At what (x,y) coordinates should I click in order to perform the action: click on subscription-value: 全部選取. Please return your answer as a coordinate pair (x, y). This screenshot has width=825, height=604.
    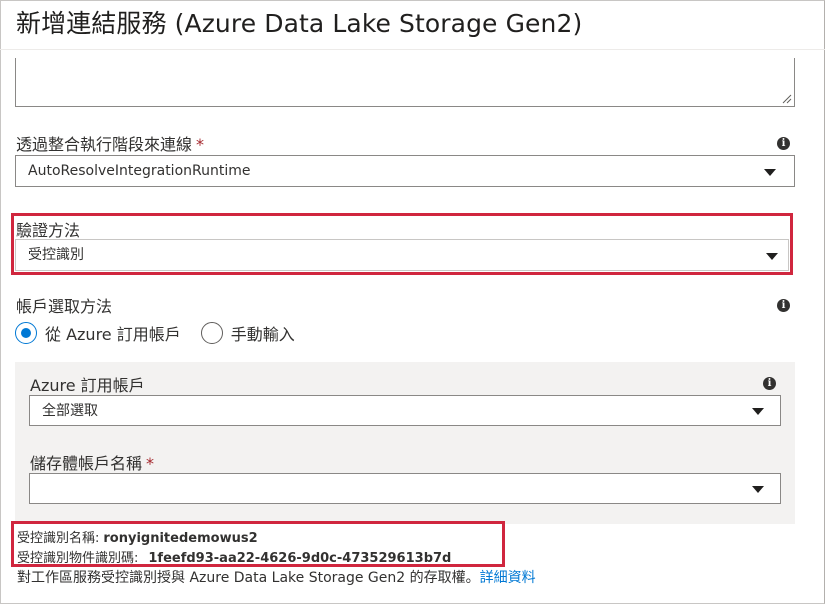
    Looking at the image, I should click on (70, 411).